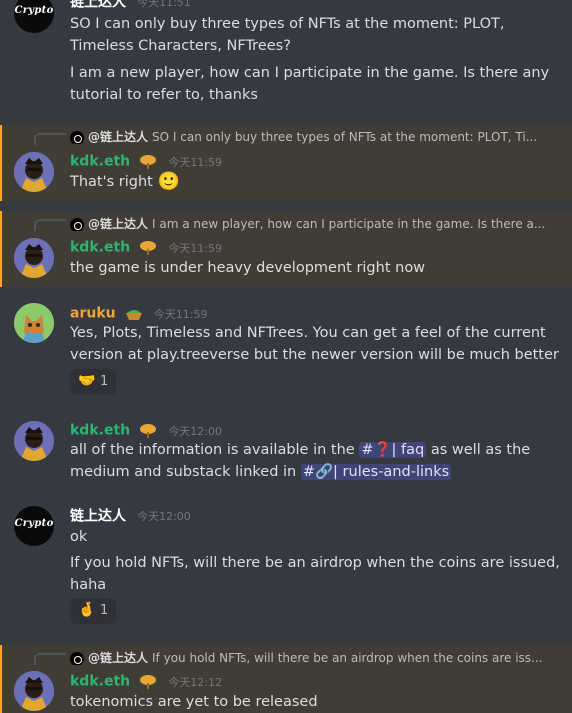 The width and height of the screenshot is (572, 713). I want to click on message-header: aruku 今天11:59, so click(139, 312).